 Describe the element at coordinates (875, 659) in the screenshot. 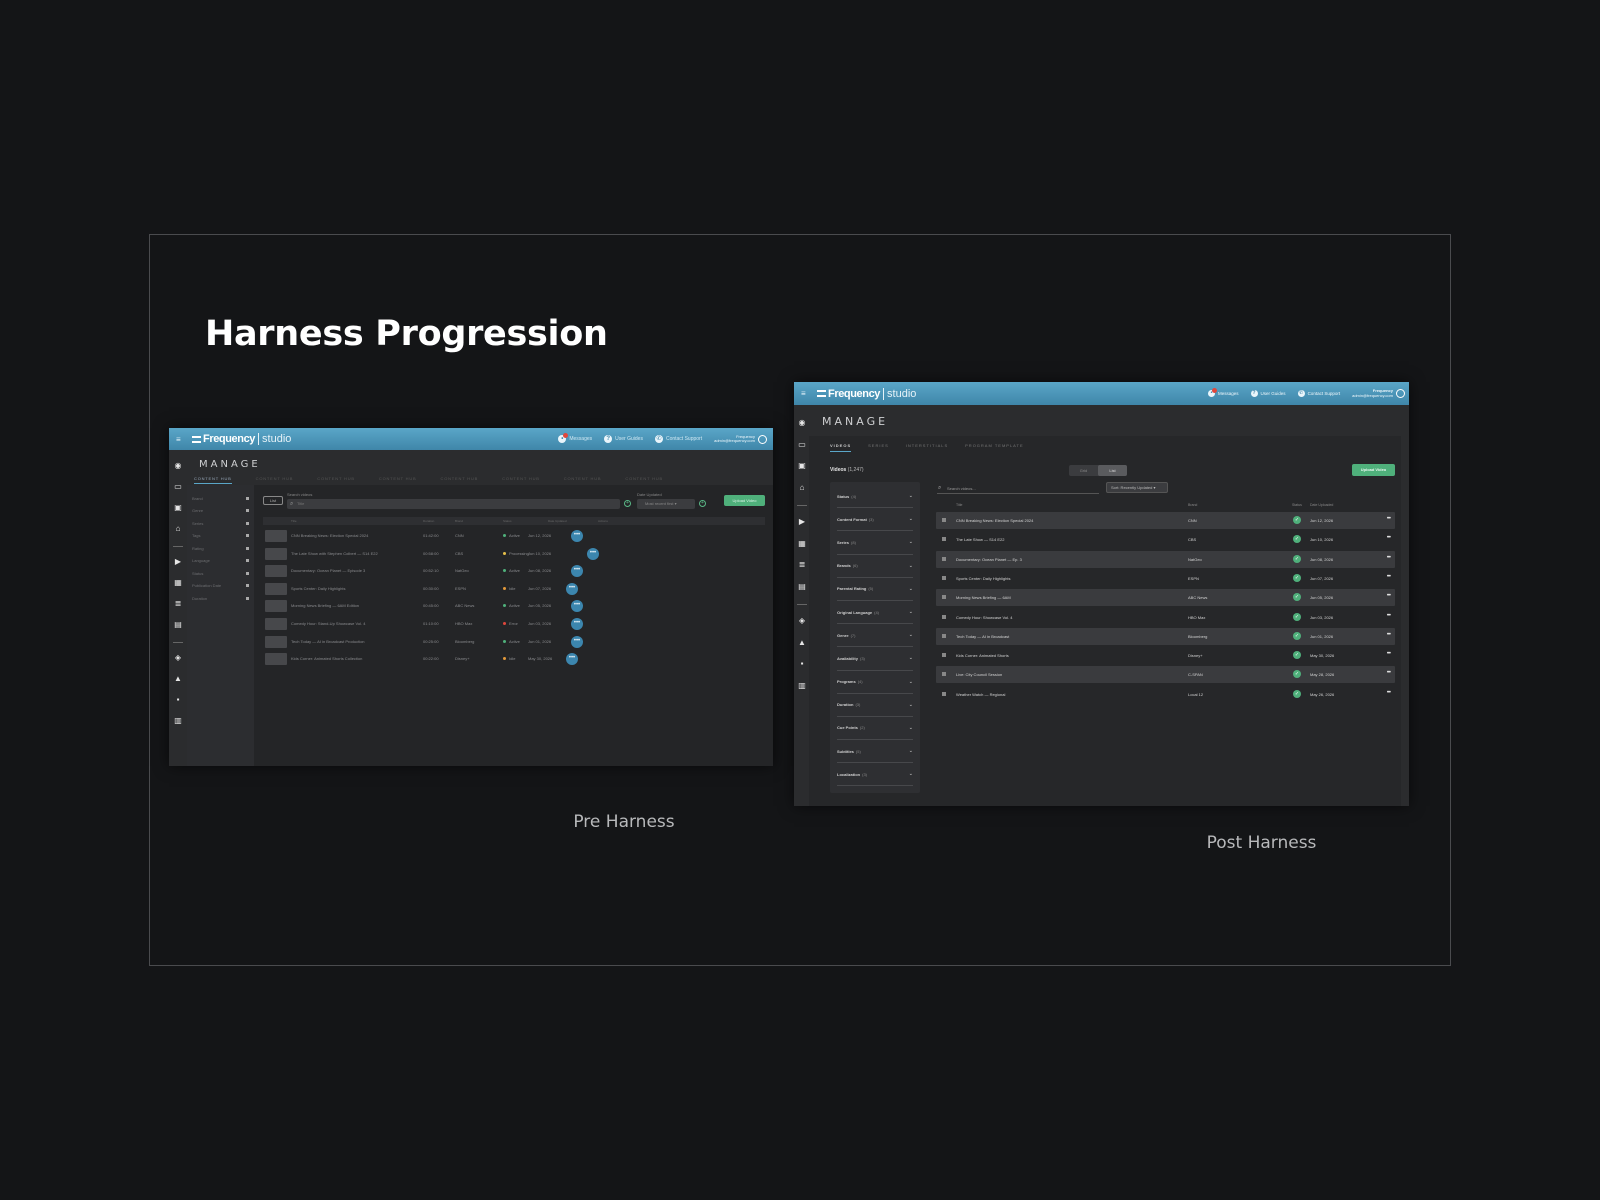

I see `filter-accordion: Availability (3) ⌄` at that location.